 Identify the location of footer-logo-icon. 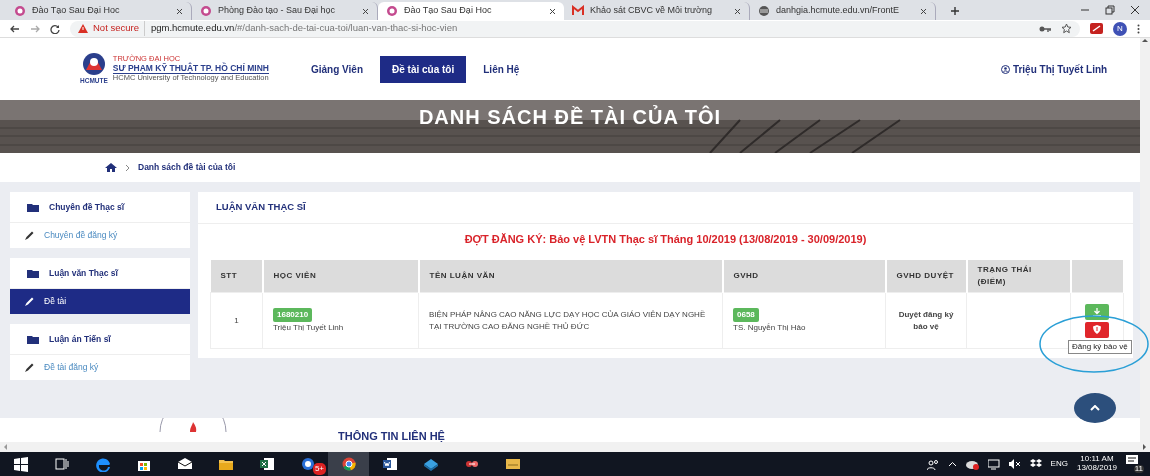
(193, 425).